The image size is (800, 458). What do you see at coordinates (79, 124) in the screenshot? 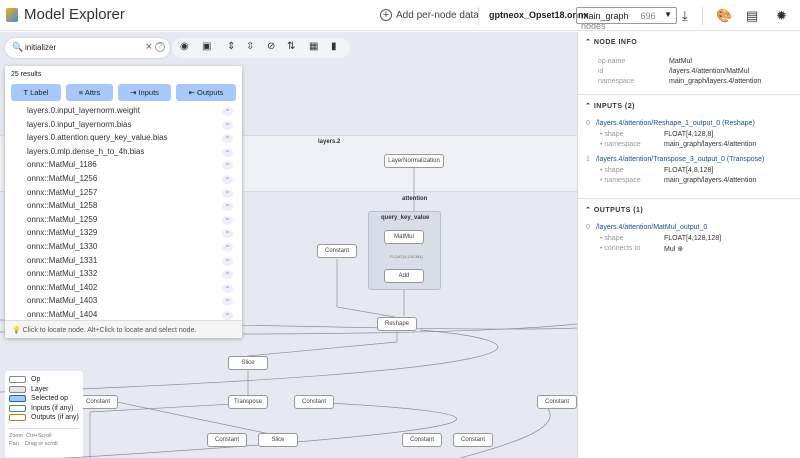
I see `search-result-item: layers.0.input_layernorm.bias` at bounding box center [79, 124].